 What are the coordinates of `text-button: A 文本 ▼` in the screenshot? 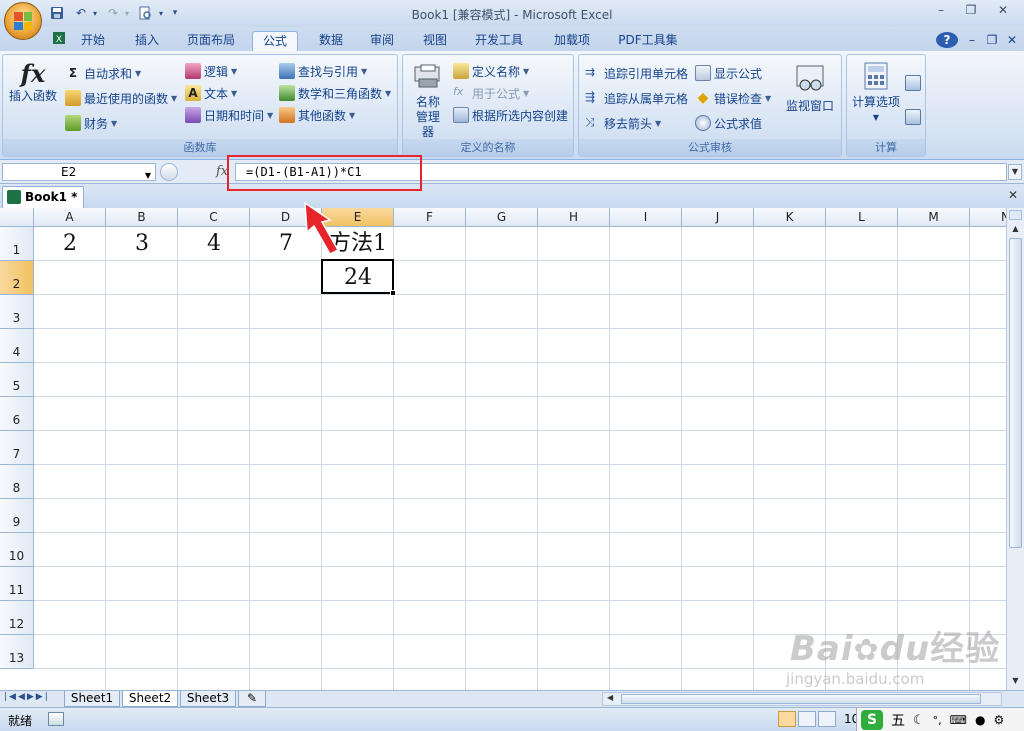 It's located at (211, 93).